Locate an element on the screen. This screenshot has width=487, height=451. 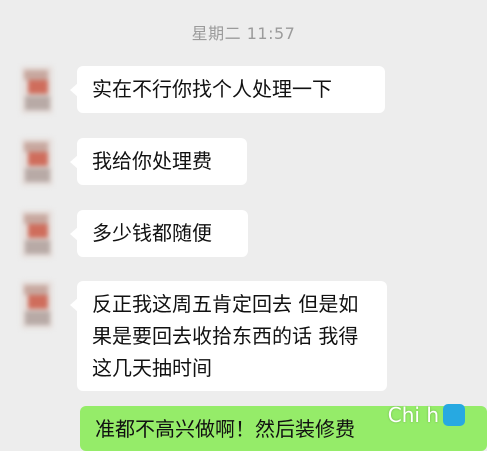
watermark: Chi h is located at coordinates (426, 415).